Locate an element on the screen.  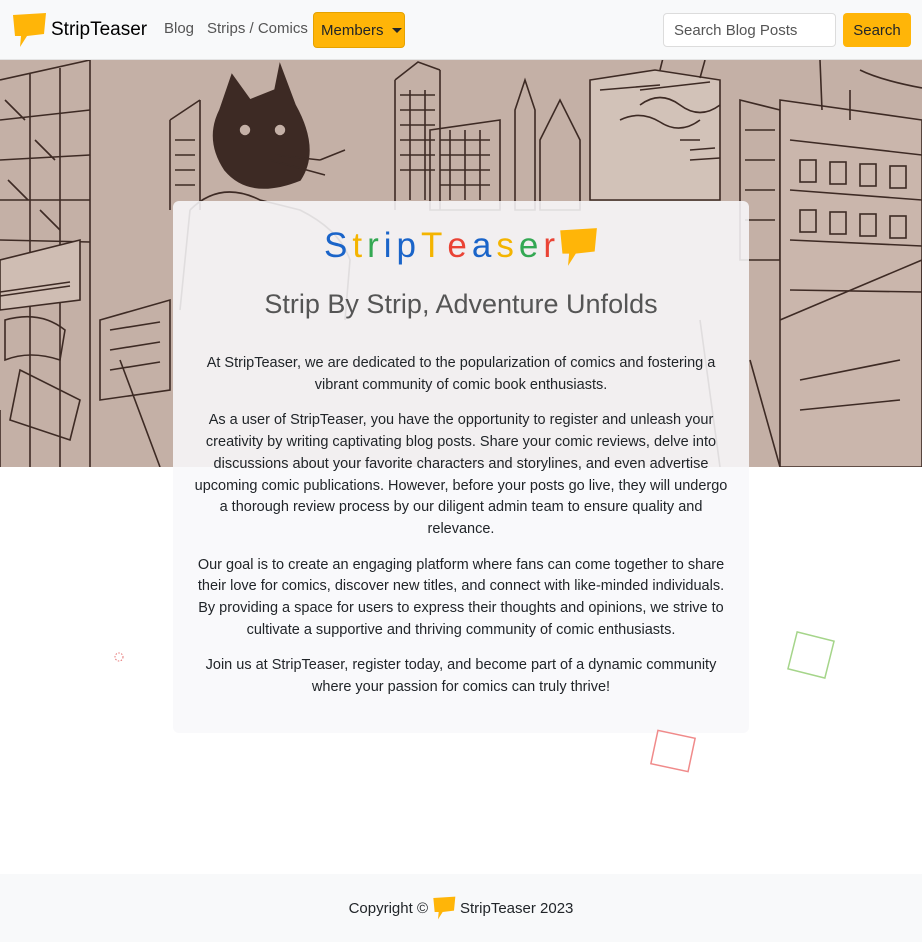
logo-letter: r is located at coordinates (375, 245).